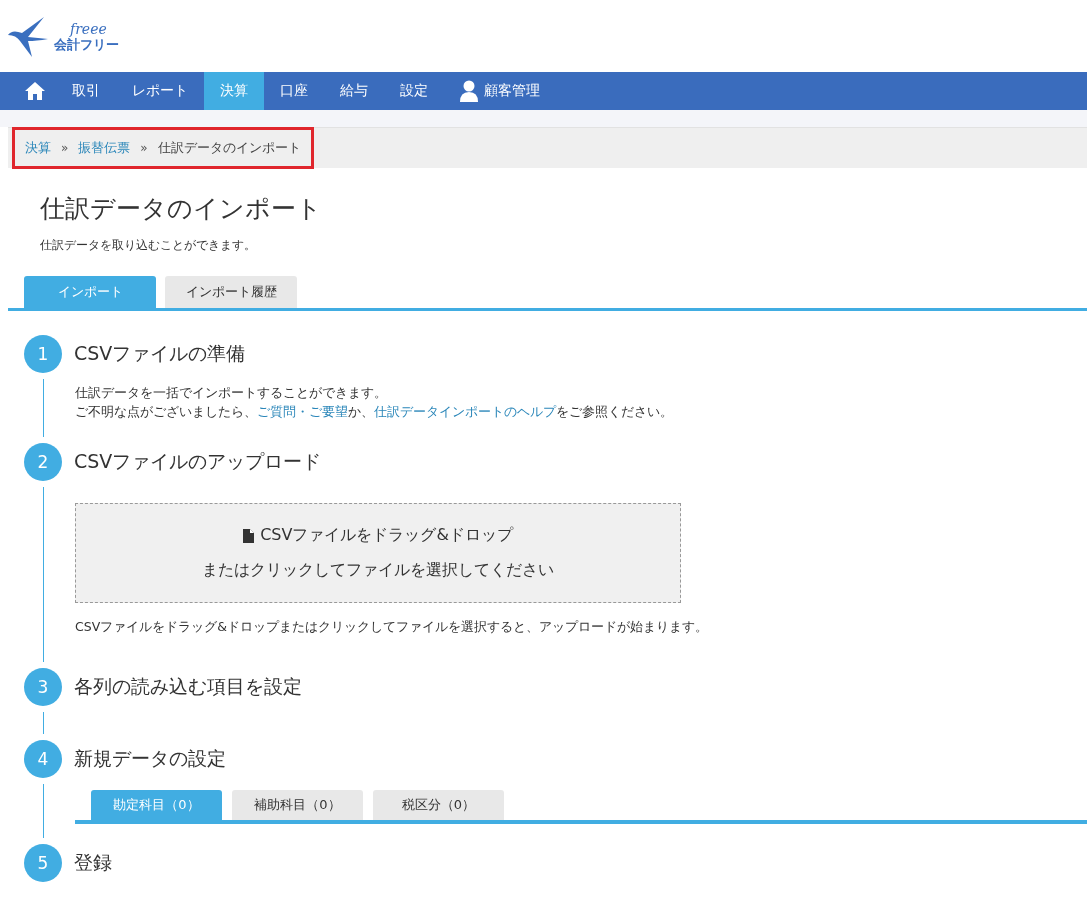 This screenshot has height=904, width=1087. I want to click on step-number: 3, so click(43, 687).